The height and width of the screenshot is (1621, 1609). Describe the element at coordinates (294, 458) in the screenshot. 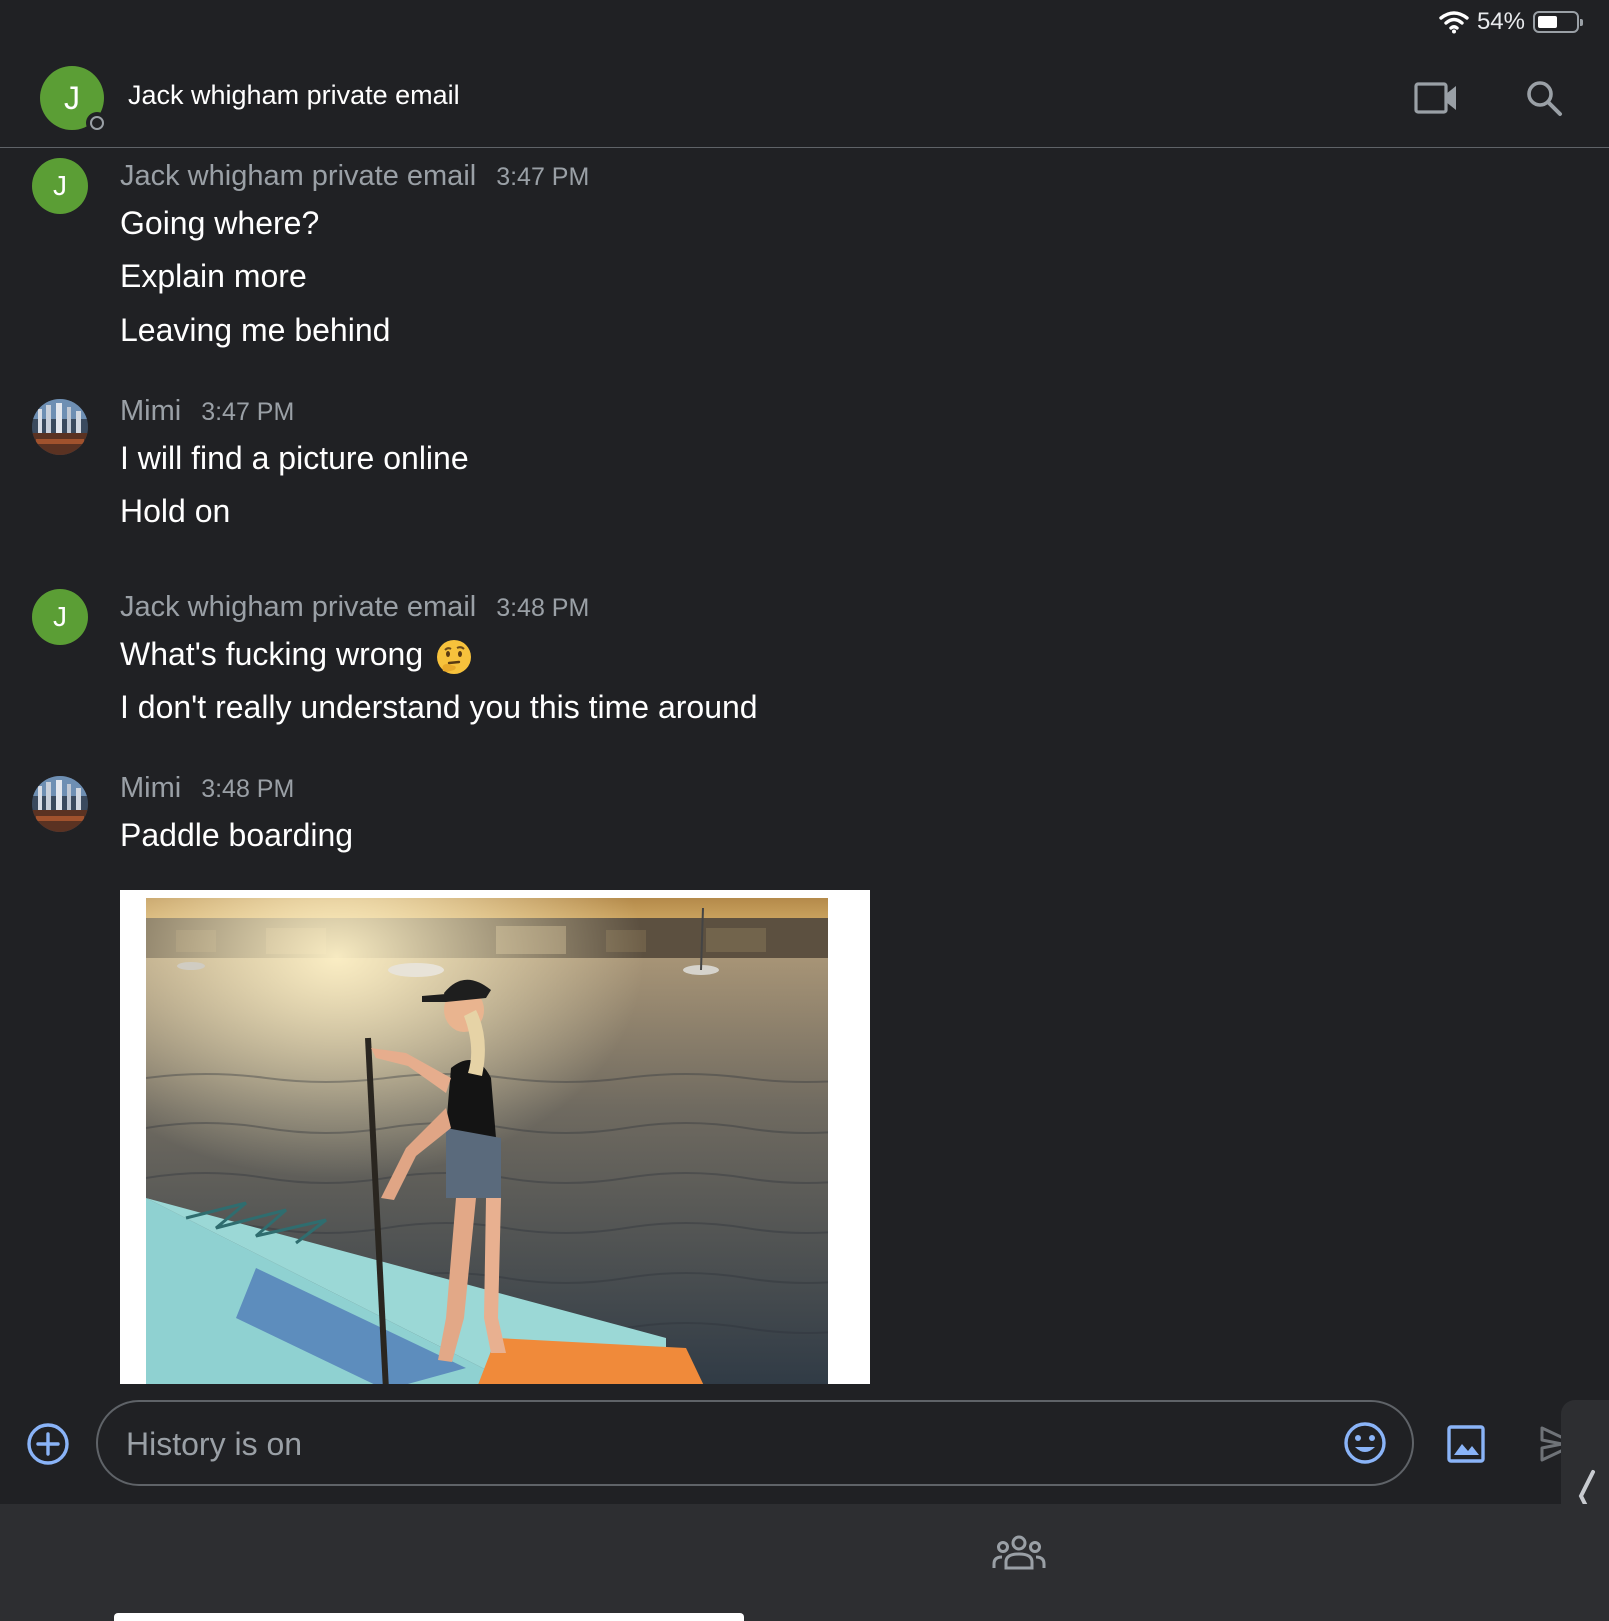

I see `message-text: I will find a picture online` at that location.